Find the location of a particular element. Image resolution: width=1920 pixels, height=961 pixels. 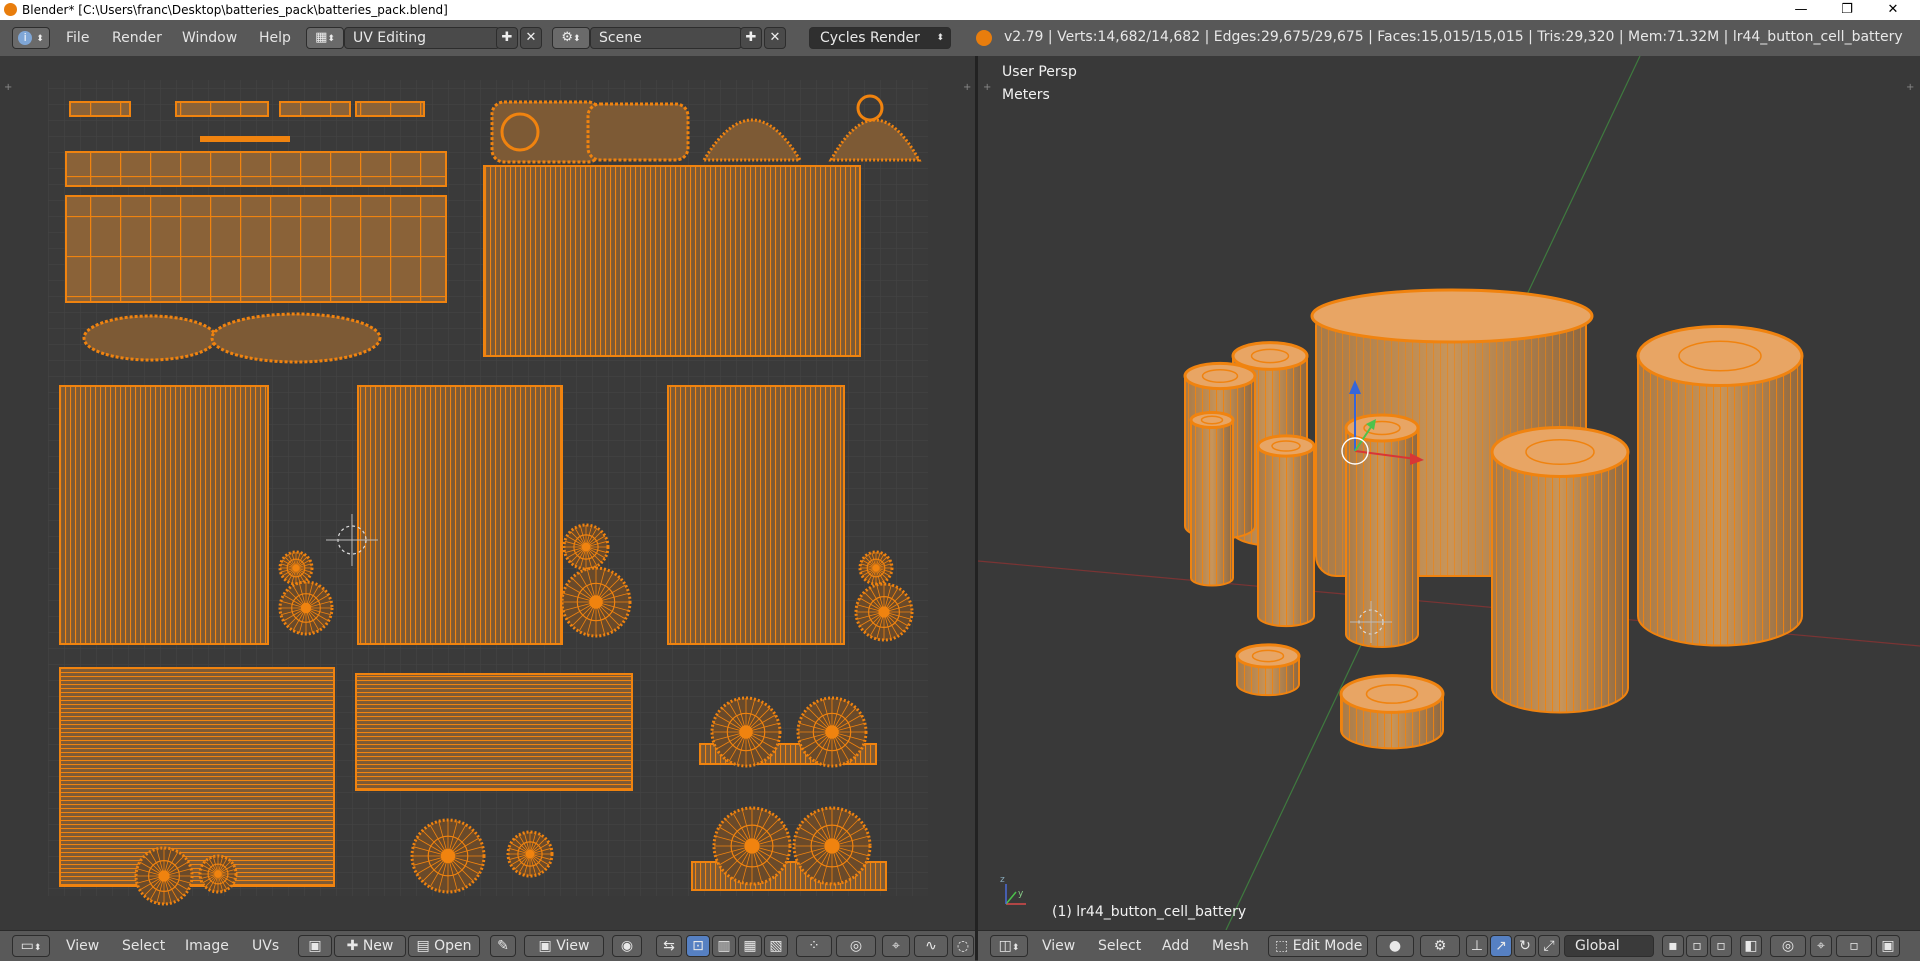

add-screen-button: ✚ is located at coordinates (507, 38).